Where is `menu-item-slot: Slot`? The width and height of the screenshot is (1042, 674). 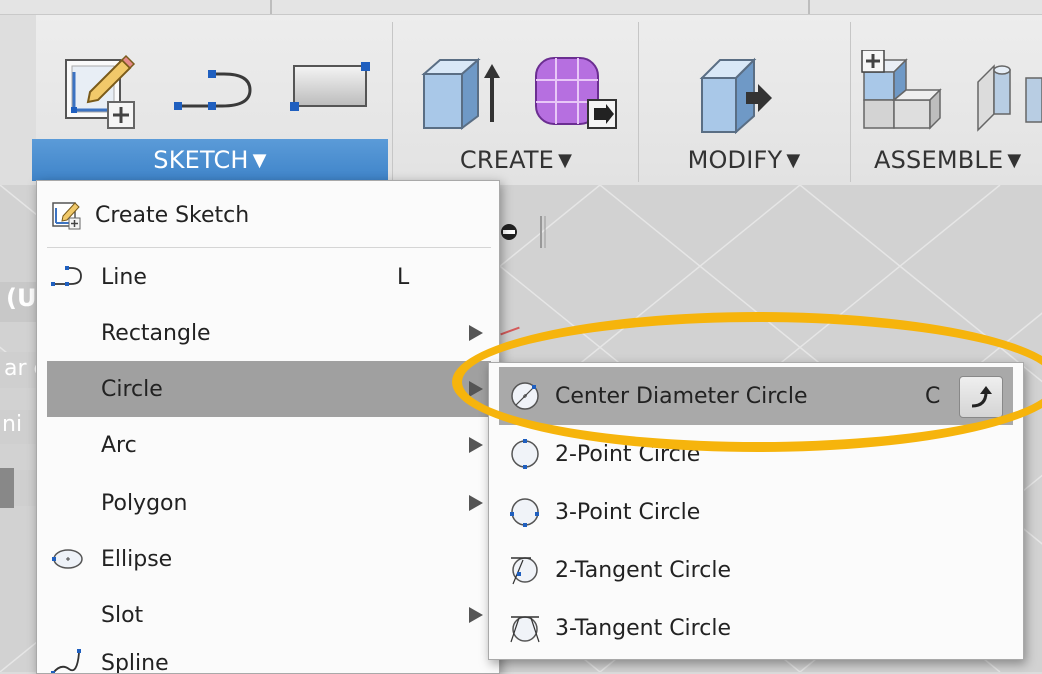 menu-item-slot: Slot is located at coordinates (269, 615).